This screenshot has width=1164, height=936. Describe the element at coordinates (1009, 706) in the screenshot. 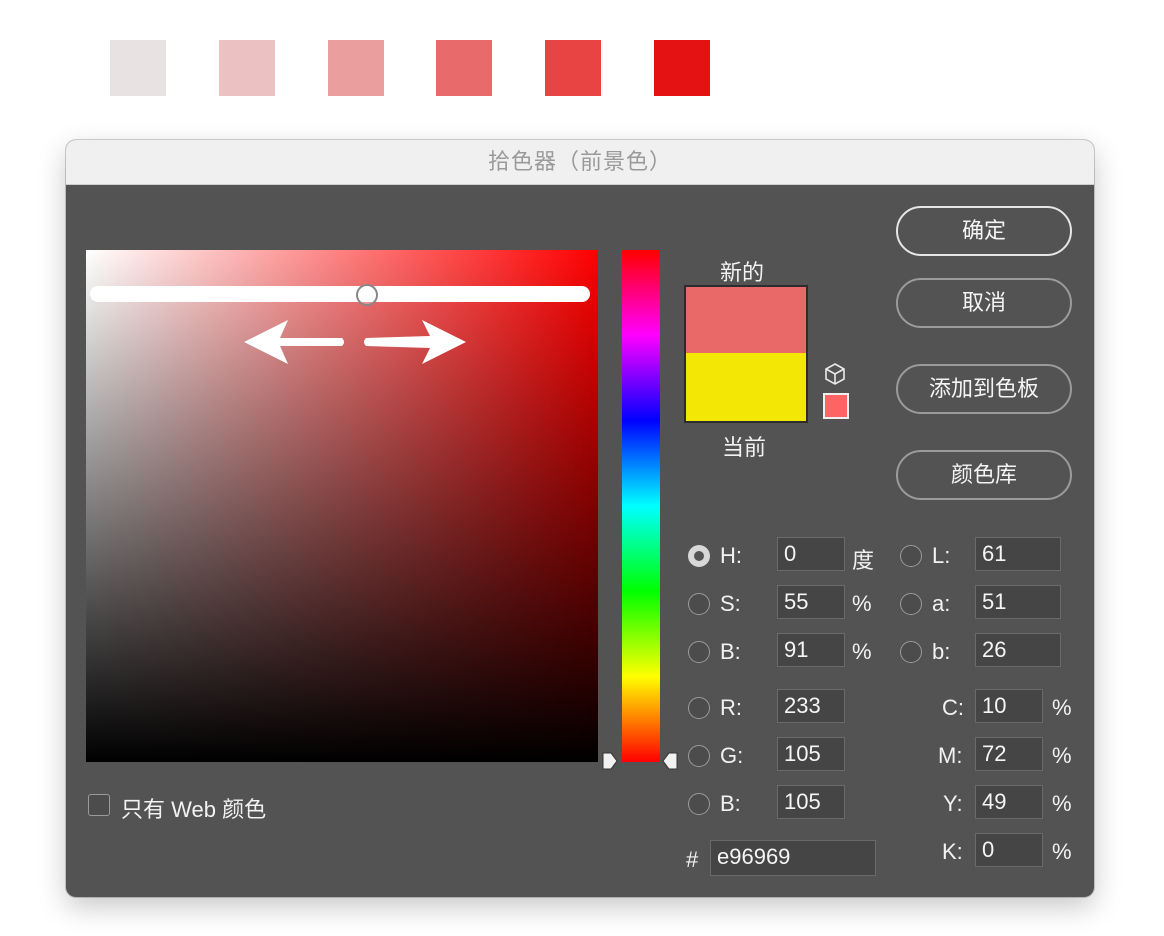

I see `c-input: 10` at that location.